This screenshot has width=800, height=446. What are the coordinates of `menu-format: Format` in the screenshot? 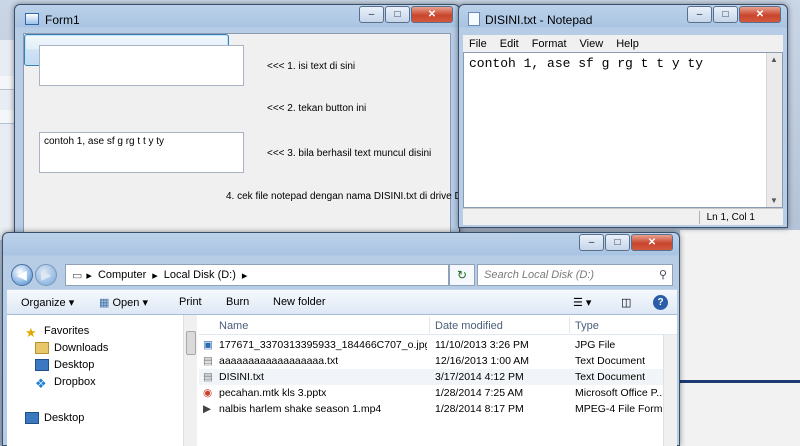 It's located at (549, 44).